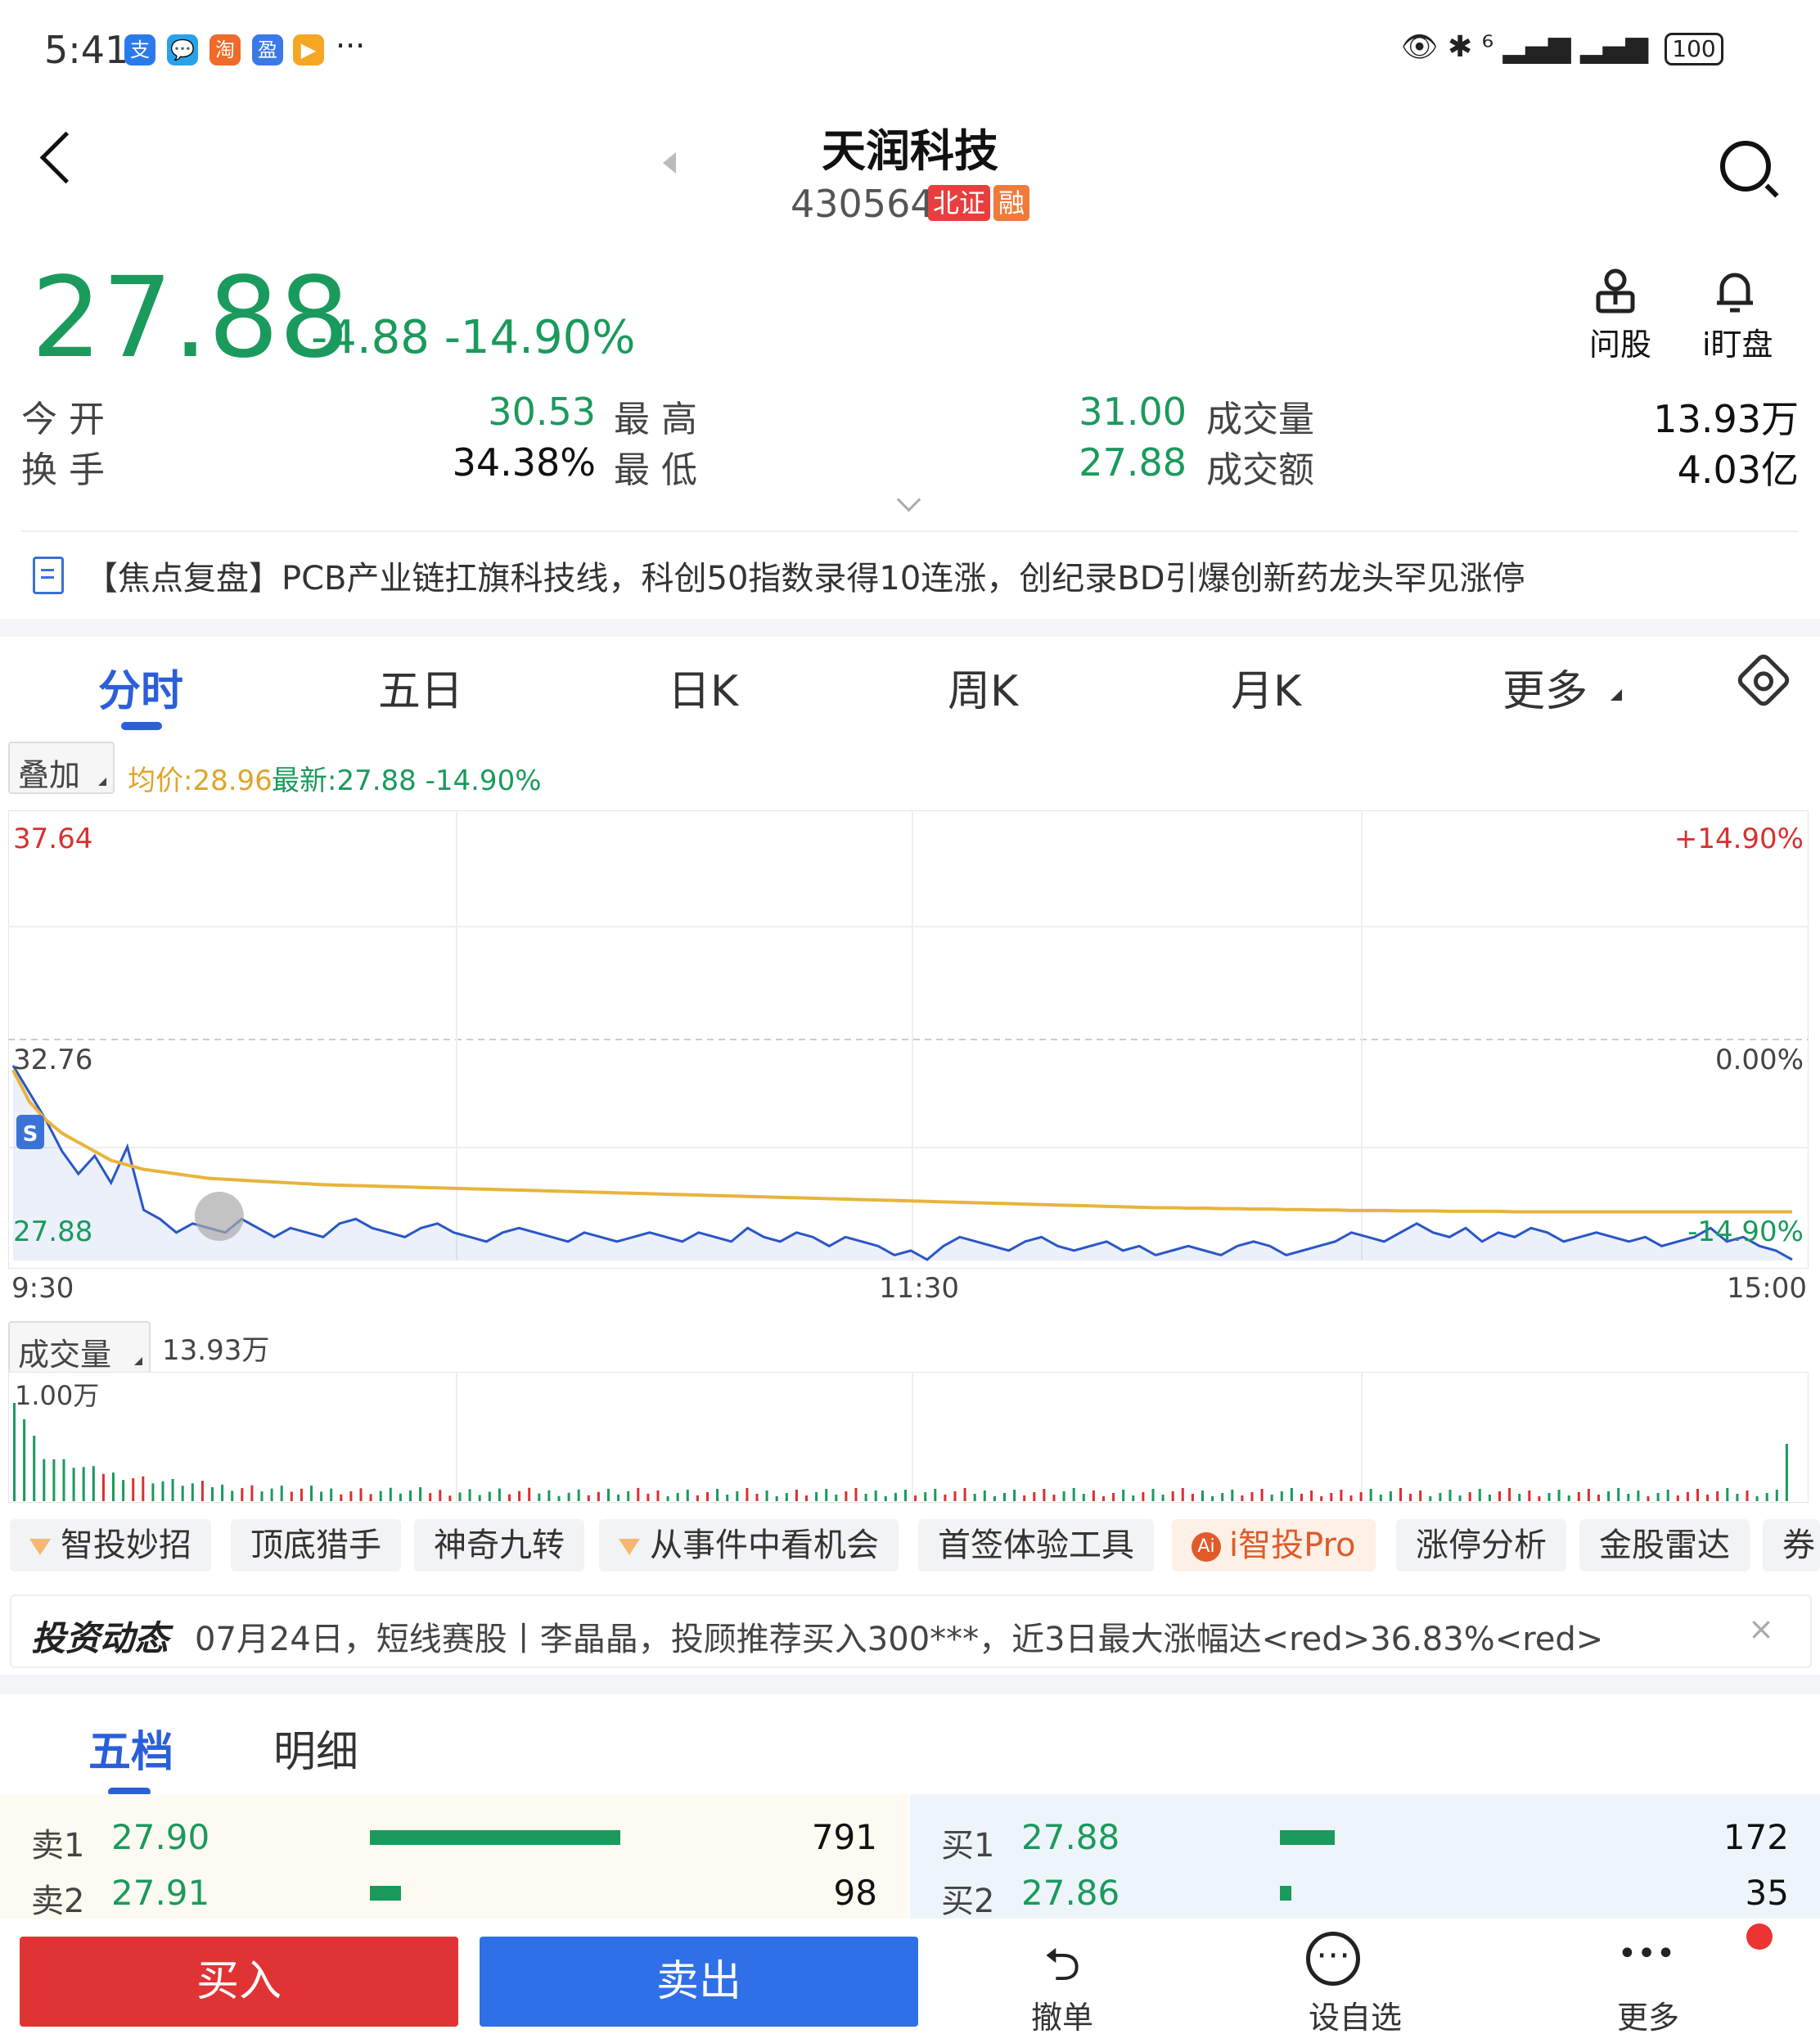 The width and height of the screenshot is (1820, 2043). What do you see at coordinates (1737, 341) in the screenshot?
I see `watch-label: i盯盘` at bounding box center [1737, 341].